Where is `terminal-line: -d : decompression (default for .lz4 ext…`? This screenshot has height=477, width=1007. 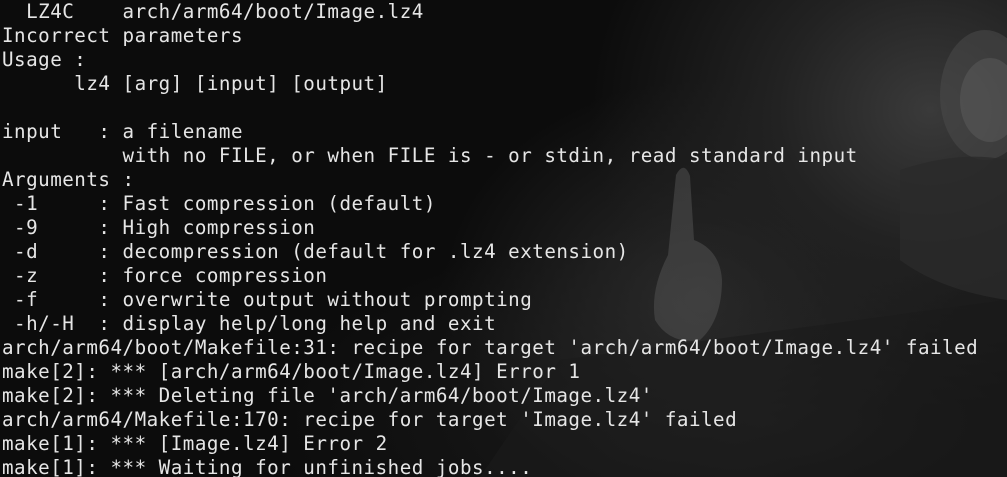 terminal-line: -d : decompression (default for .lz4 ext… is located at coordinates (315, 251).